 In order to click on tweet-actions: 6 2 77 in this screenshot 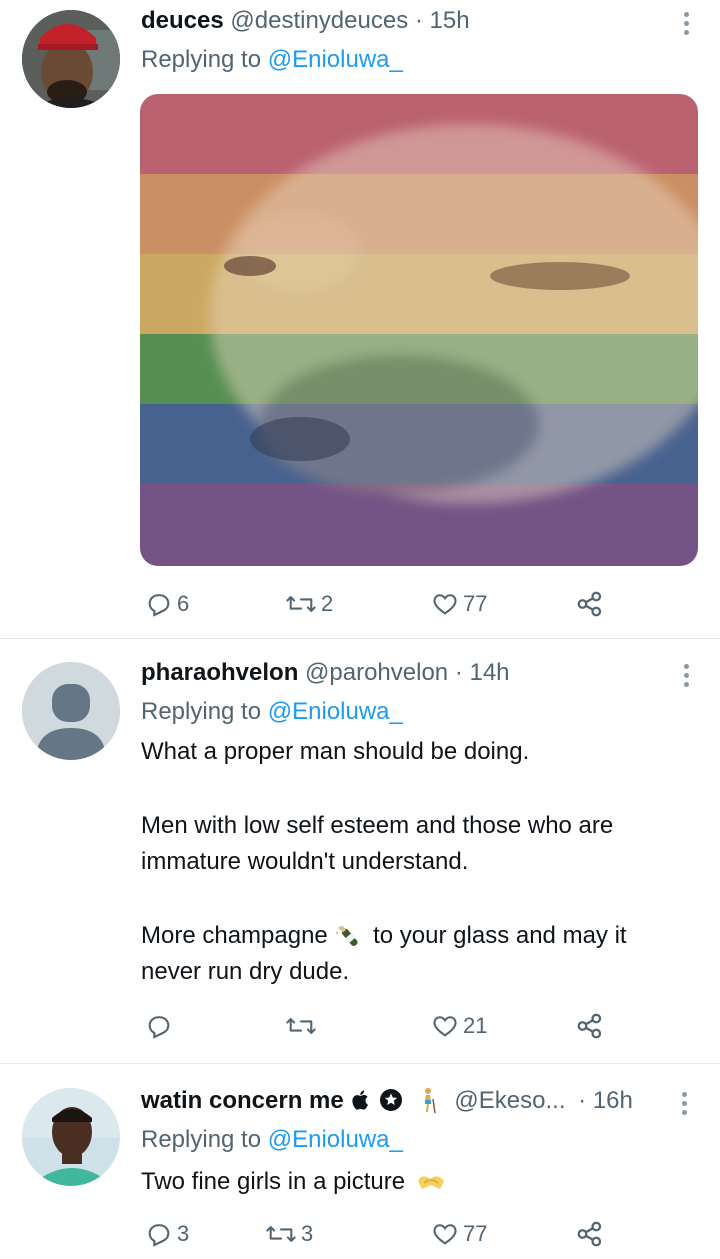, I will do `click(381, 604)`.